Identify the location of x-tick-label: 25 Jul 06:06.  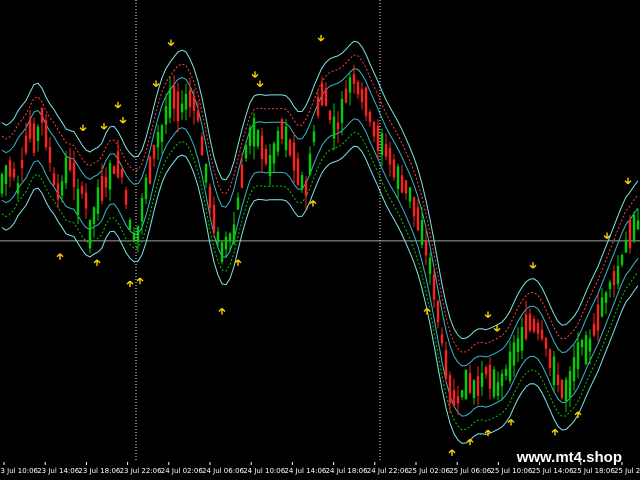
(470, 471).